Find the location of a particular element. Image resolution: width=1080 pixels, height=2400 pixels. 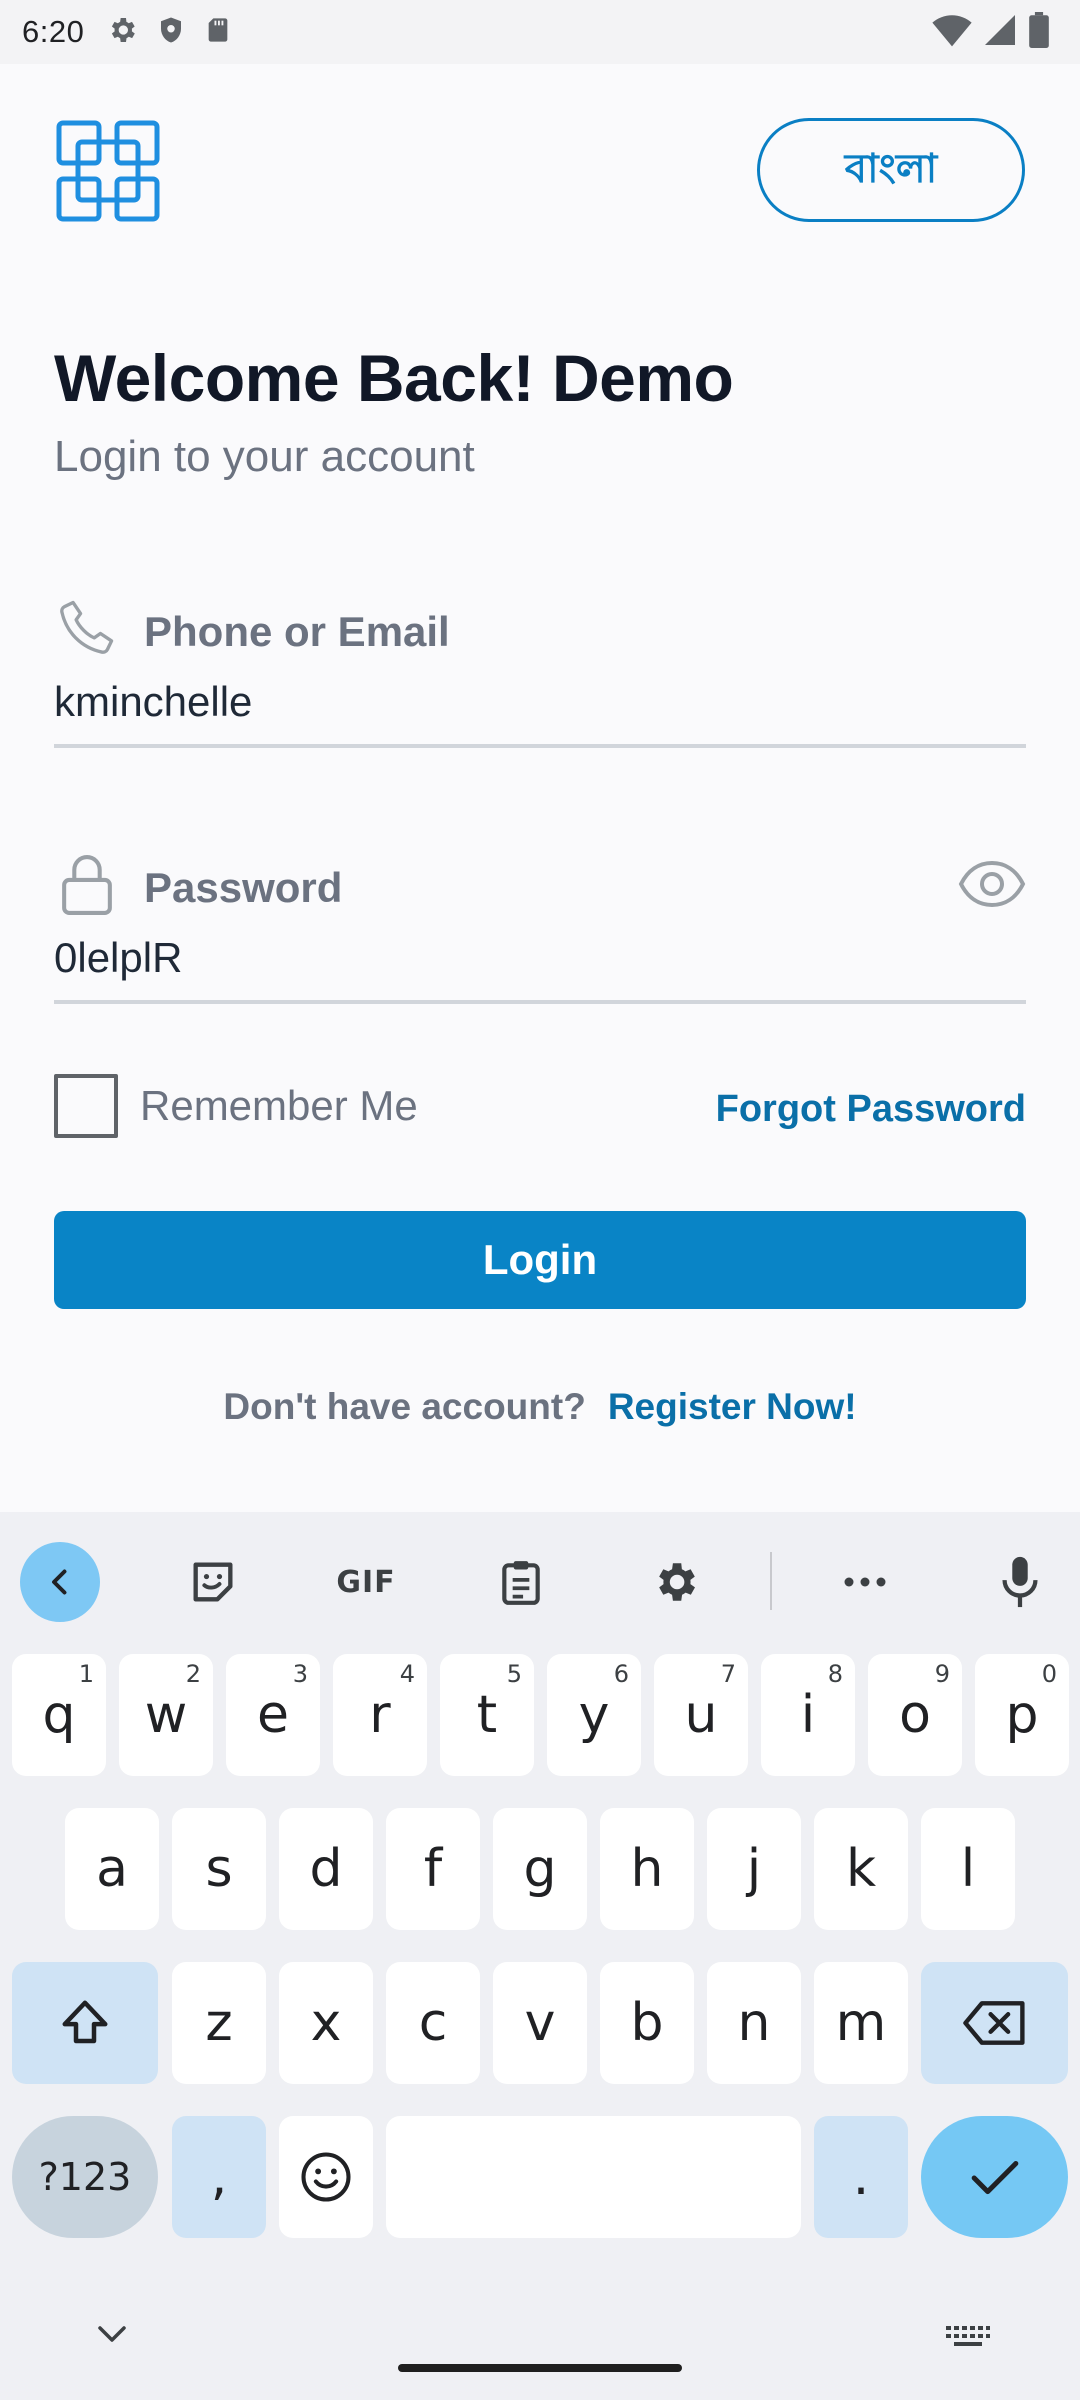

wifi-icon is located at coordinates (952, 32).